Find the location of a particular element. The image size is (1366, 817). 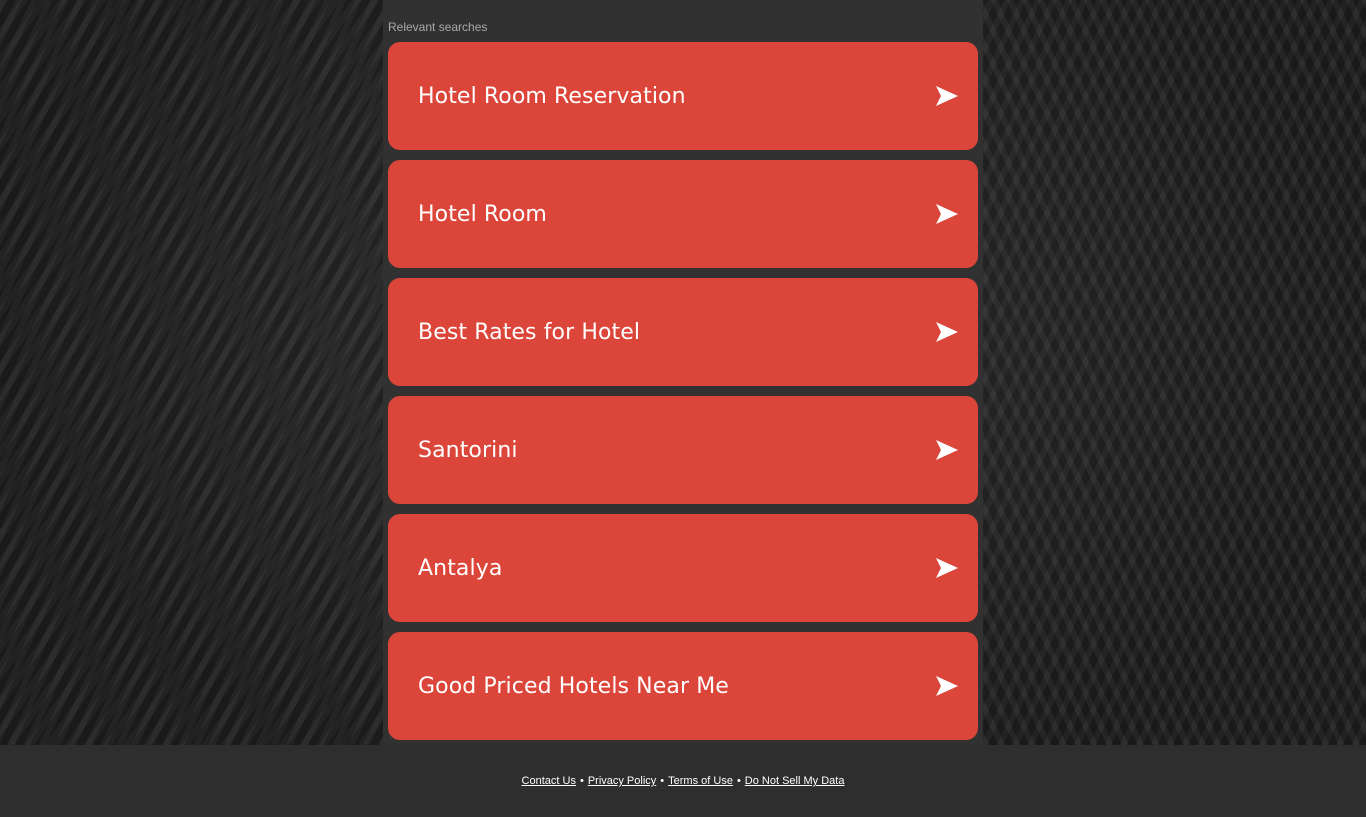

search-card-label: Best Rates for Hotel is located at coordinates (529, 332).